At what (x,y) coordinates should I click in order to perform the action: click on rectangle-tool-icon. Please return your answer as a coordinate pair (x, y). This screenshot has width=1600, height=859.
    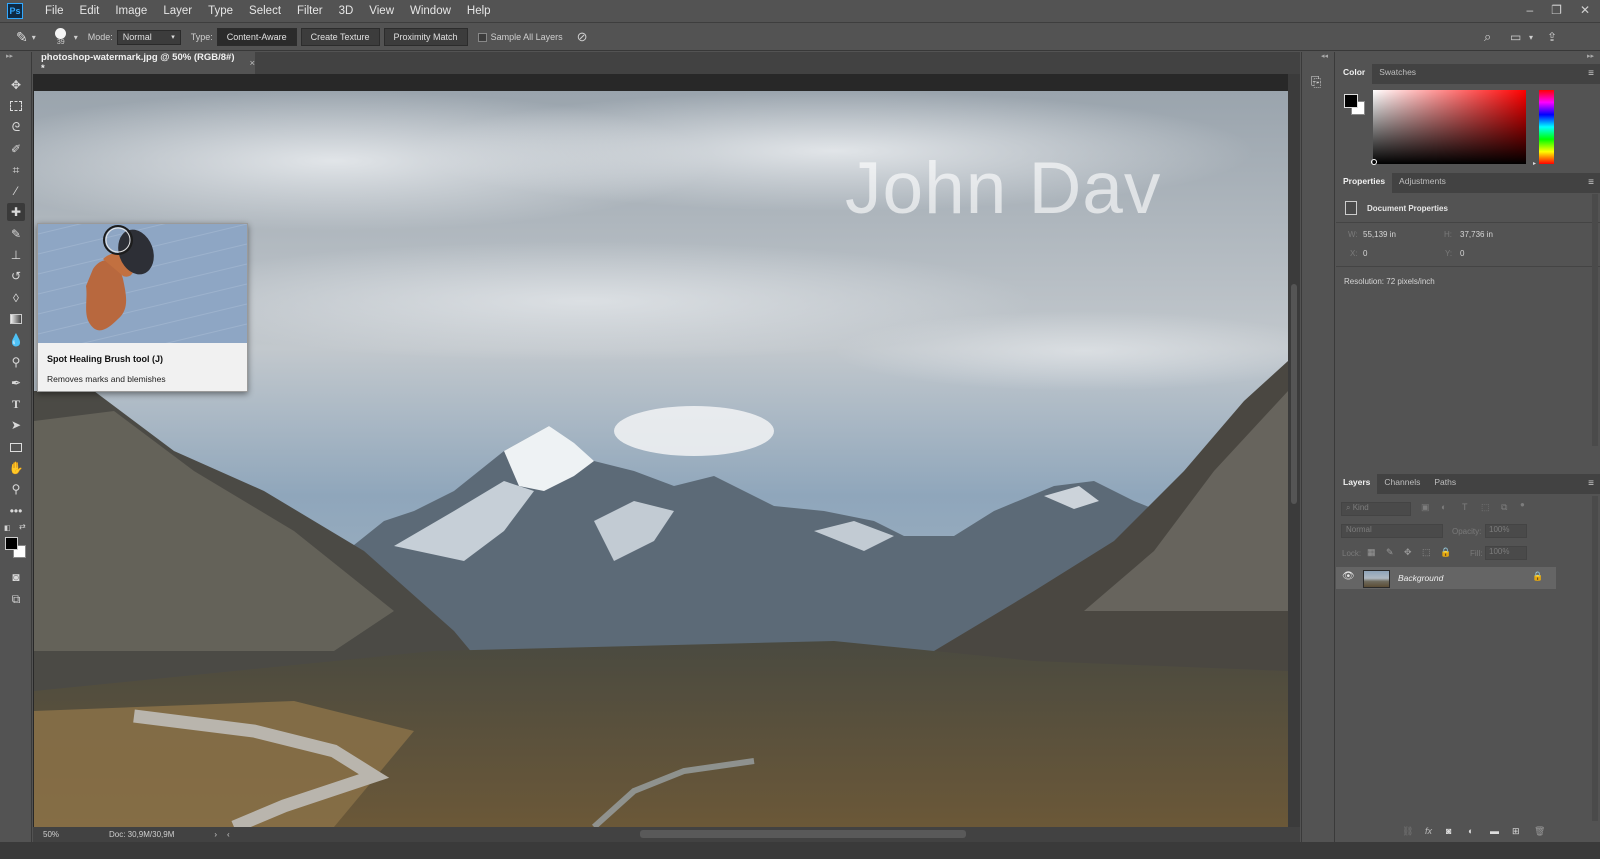
    Looking at the image, I should click on (16, 447).